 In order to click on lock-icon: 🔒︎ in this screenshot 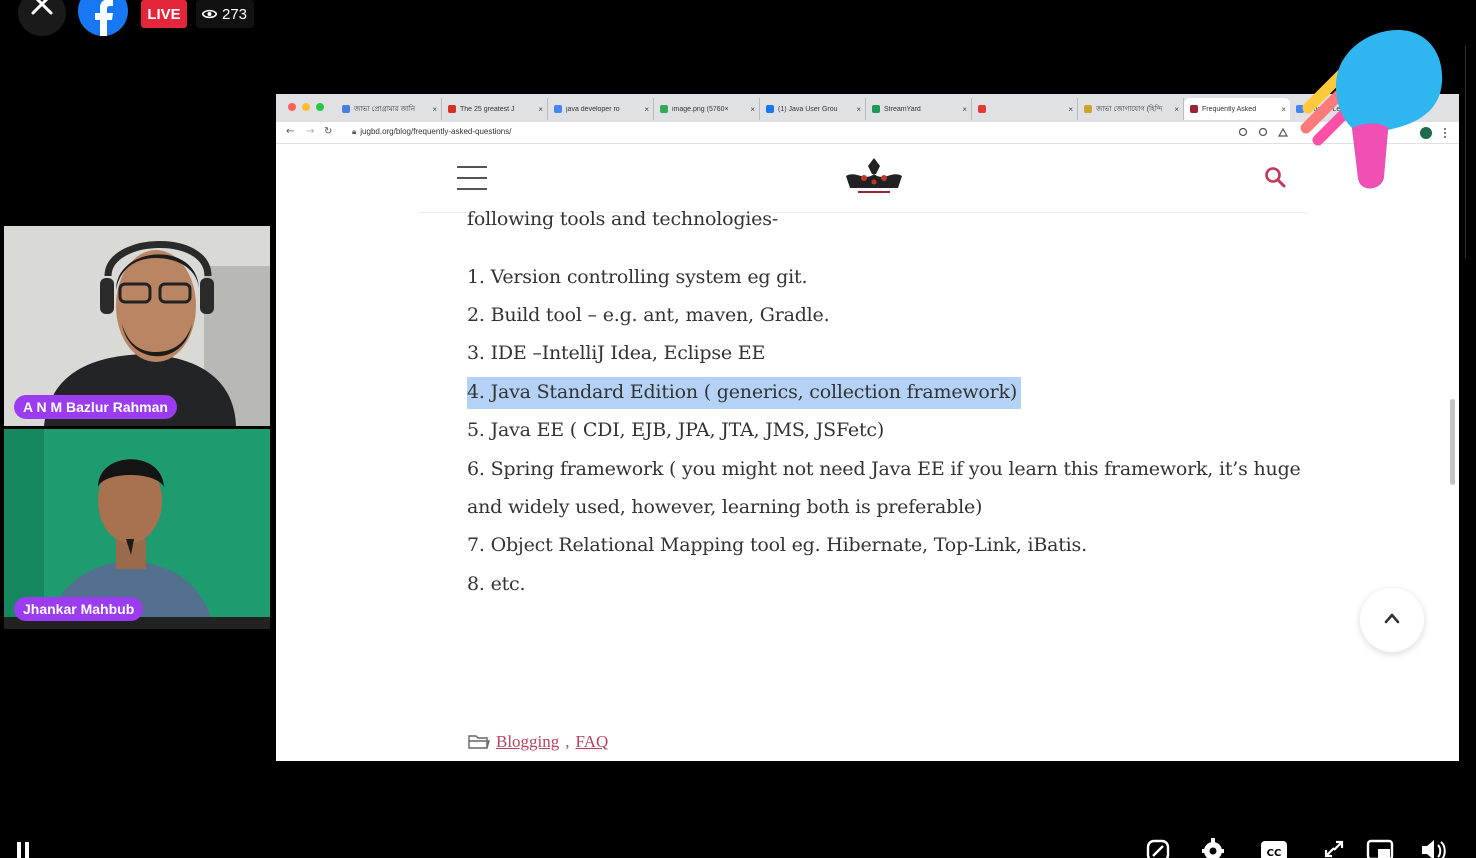, I will do `click(354, 131)`.